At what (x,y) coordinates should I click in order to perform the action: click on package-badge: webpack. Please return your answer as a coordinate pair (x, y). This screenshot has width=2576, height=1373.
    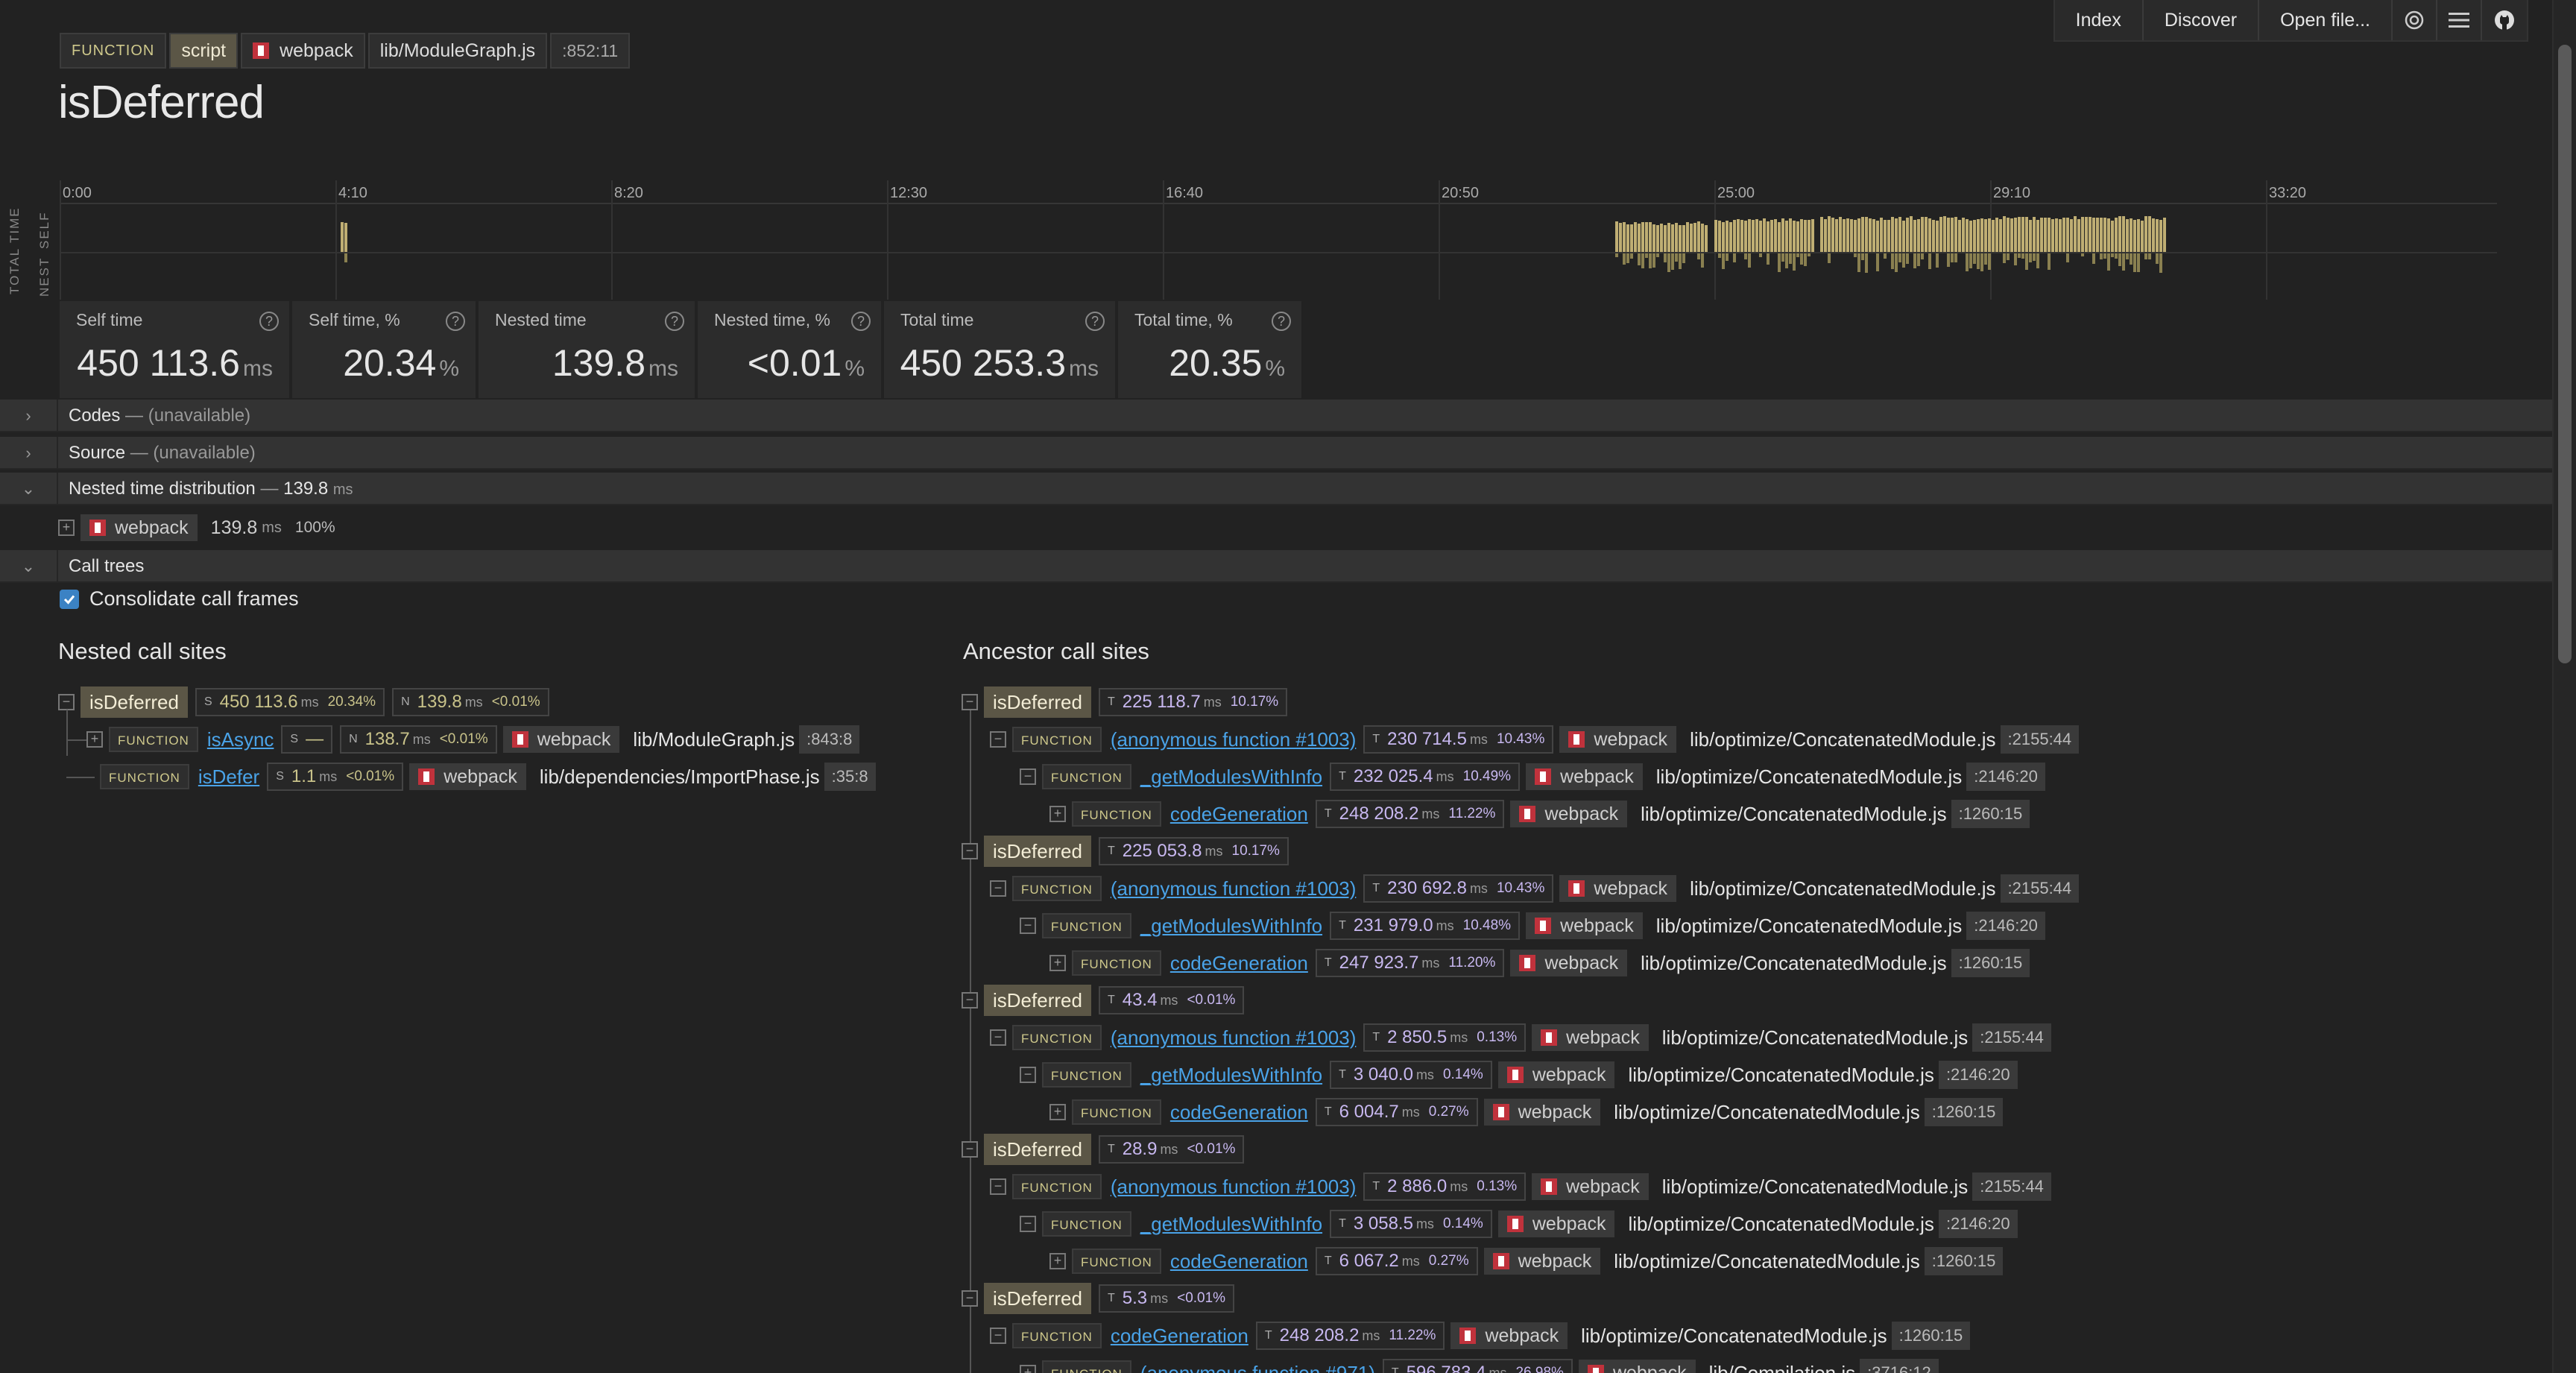
    Looking at the image, I should click on (303, 51).